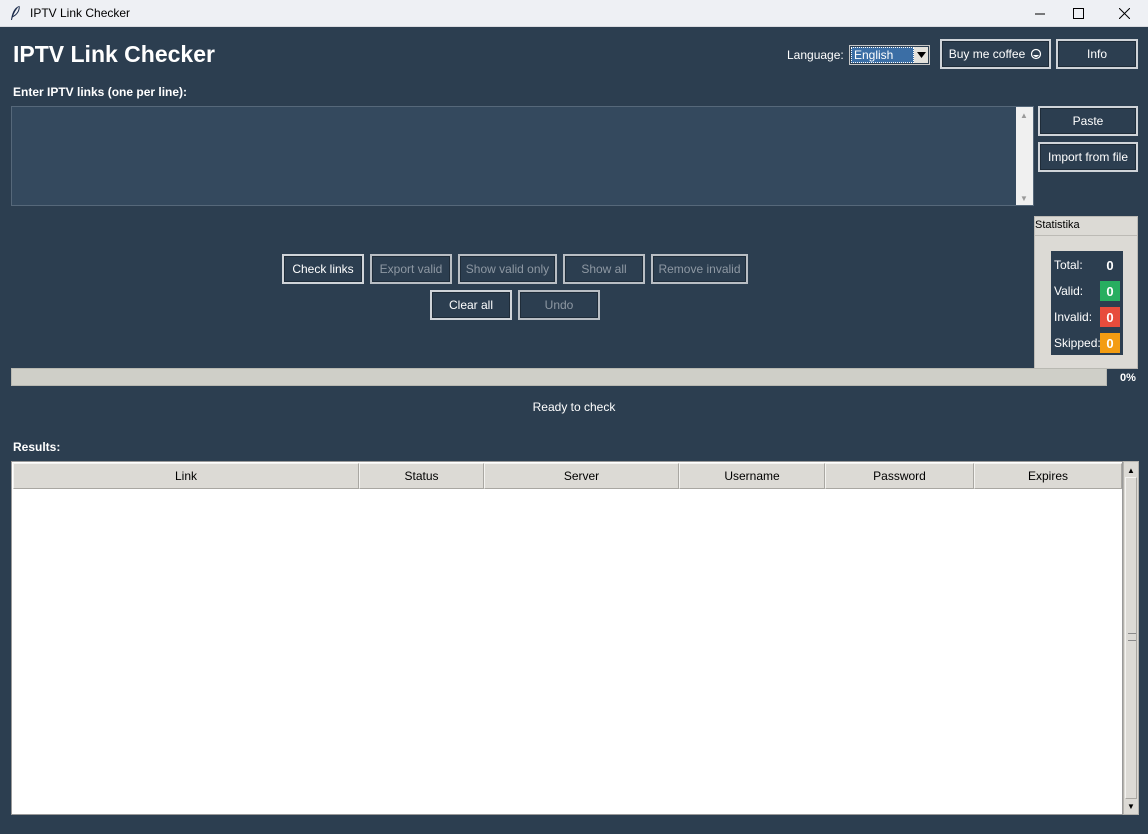  I want to click on info-label: Info, so click(1096, 54).